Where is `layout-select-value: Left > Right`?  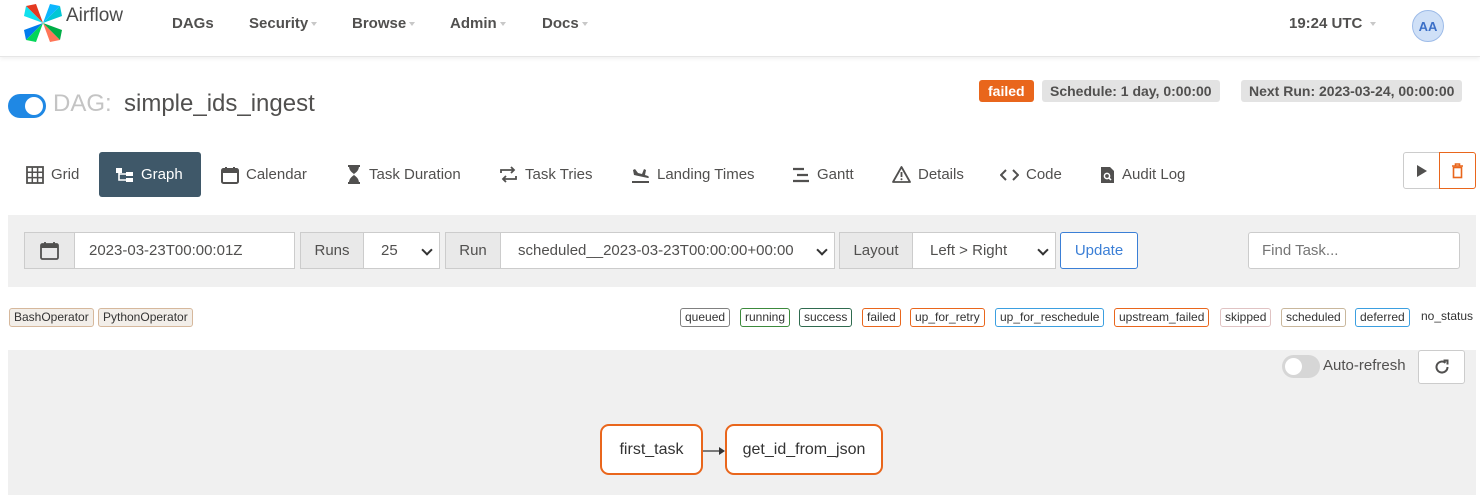
layout-select-value: Left > Right is located at coordinates (969, 250).